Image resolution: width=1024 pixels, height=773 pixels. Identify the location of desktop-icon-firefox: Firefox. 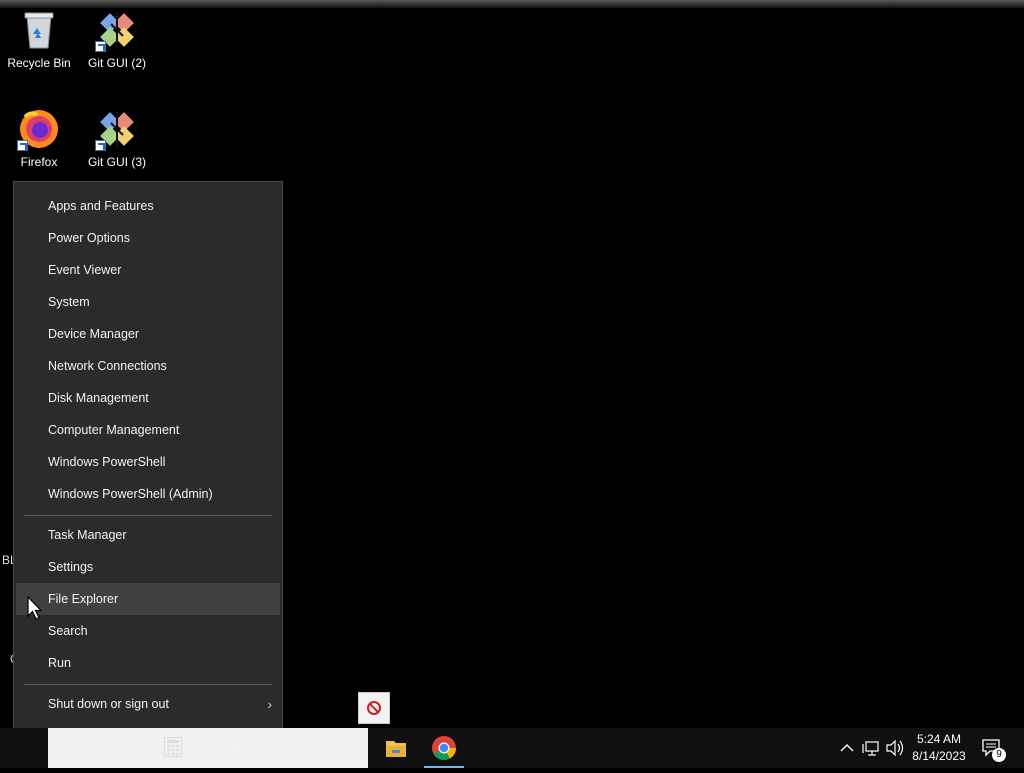
(39, 138).